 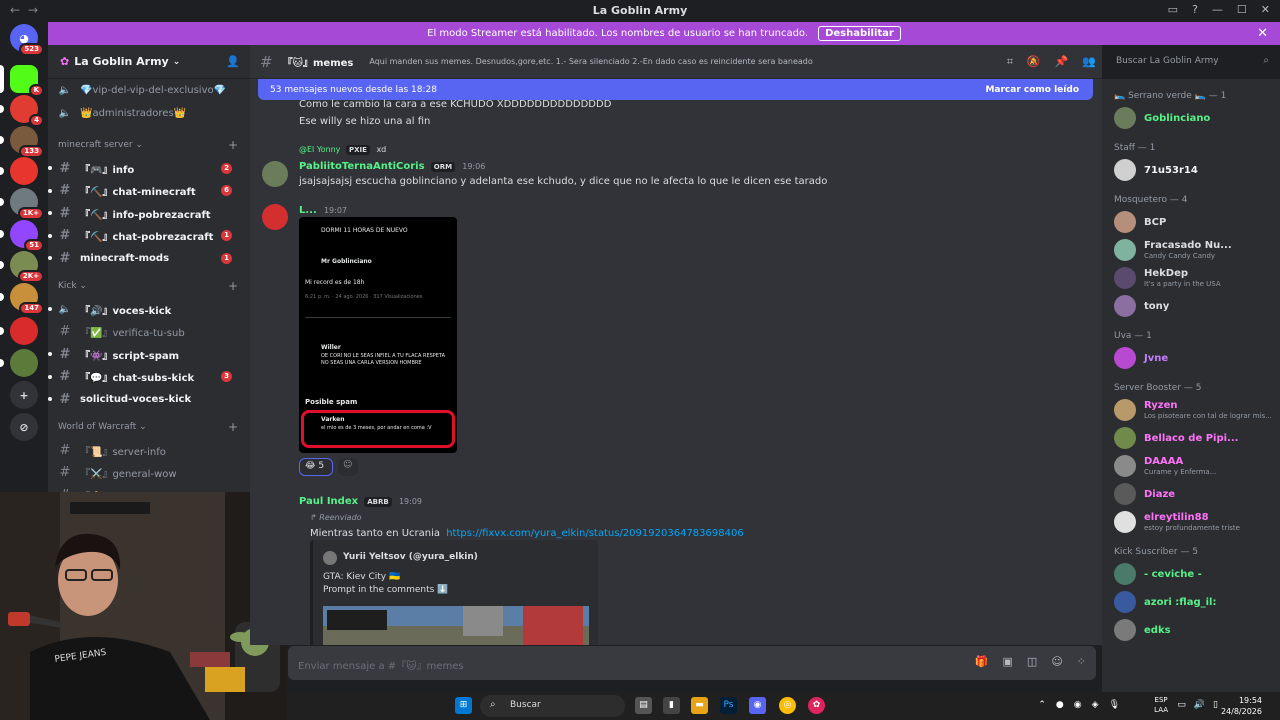 What do you see at coordinates (1173, 9) in the screenshot?
I see `inbox-icon: ▭` at bounding box center [1173, 9].